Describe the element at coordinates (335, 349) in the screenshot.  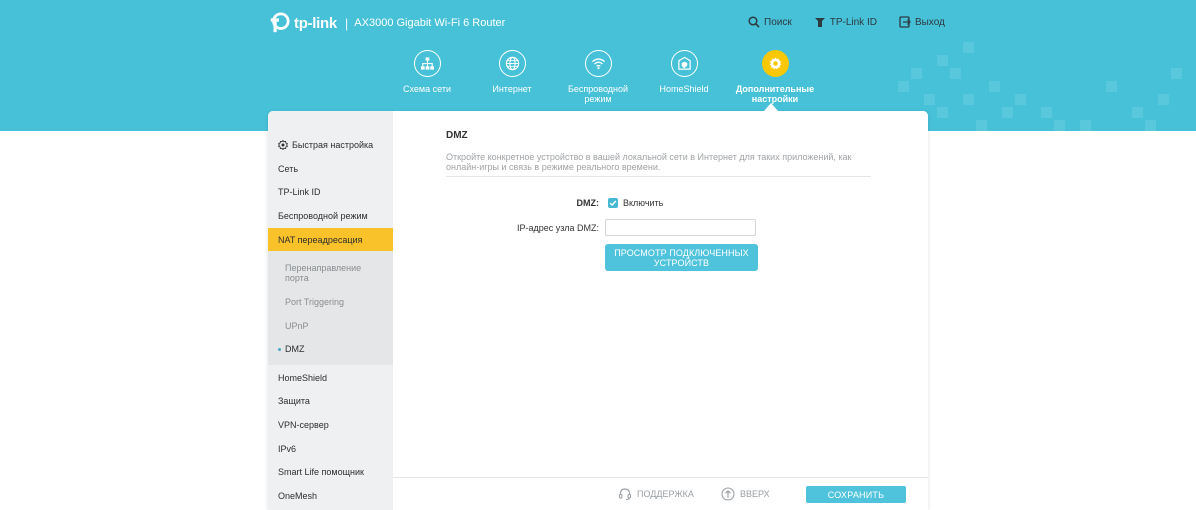
I see `submenu-item-dmz: DMZ` at that location.